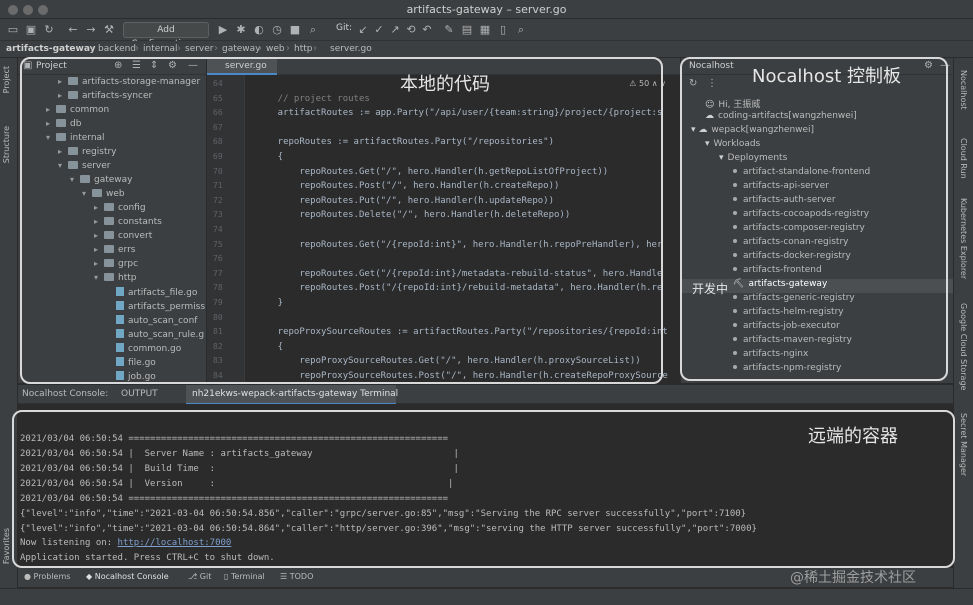 The width and height of the screenshot is (973, 605). What do you see at coordinates (6, 546) in the screenshot?
I see `favorites-tool-tab: Favorites` at bounding box center [6, 546].